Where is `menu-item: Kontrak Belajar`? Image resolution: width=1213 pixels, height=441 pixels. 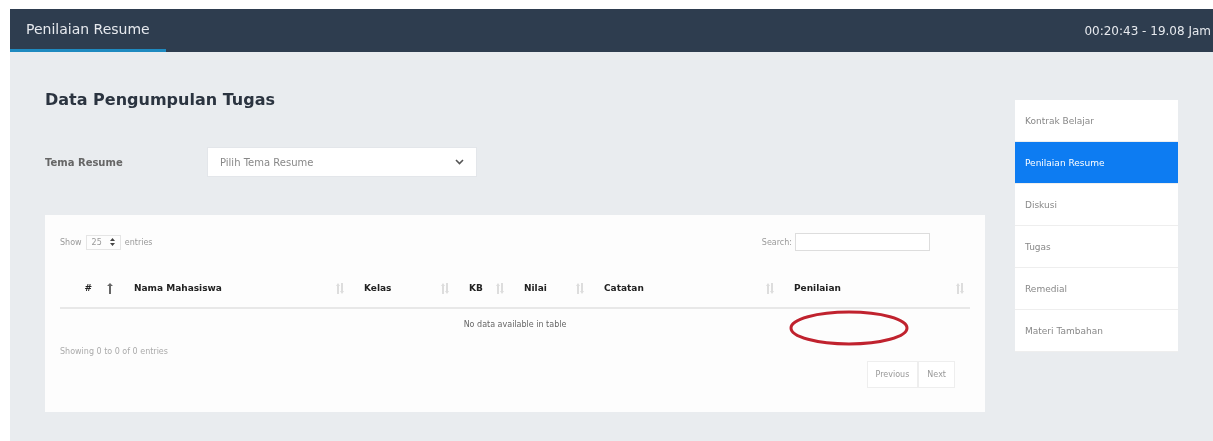
menu-item: Kontrak Belajar is located at coordinates (1096, 121).